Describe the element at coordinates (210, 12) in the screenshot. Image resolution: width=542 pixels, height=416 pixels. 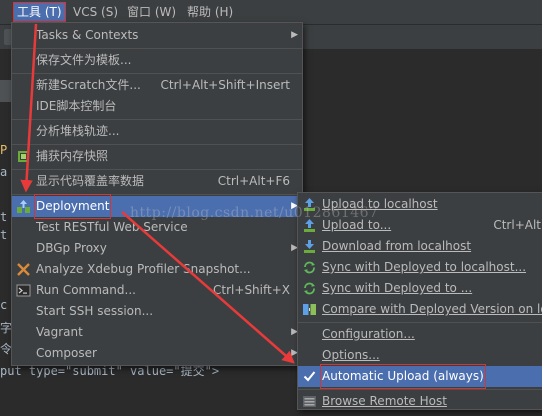
I see `menu-help: 帮助 (H)` at that location.